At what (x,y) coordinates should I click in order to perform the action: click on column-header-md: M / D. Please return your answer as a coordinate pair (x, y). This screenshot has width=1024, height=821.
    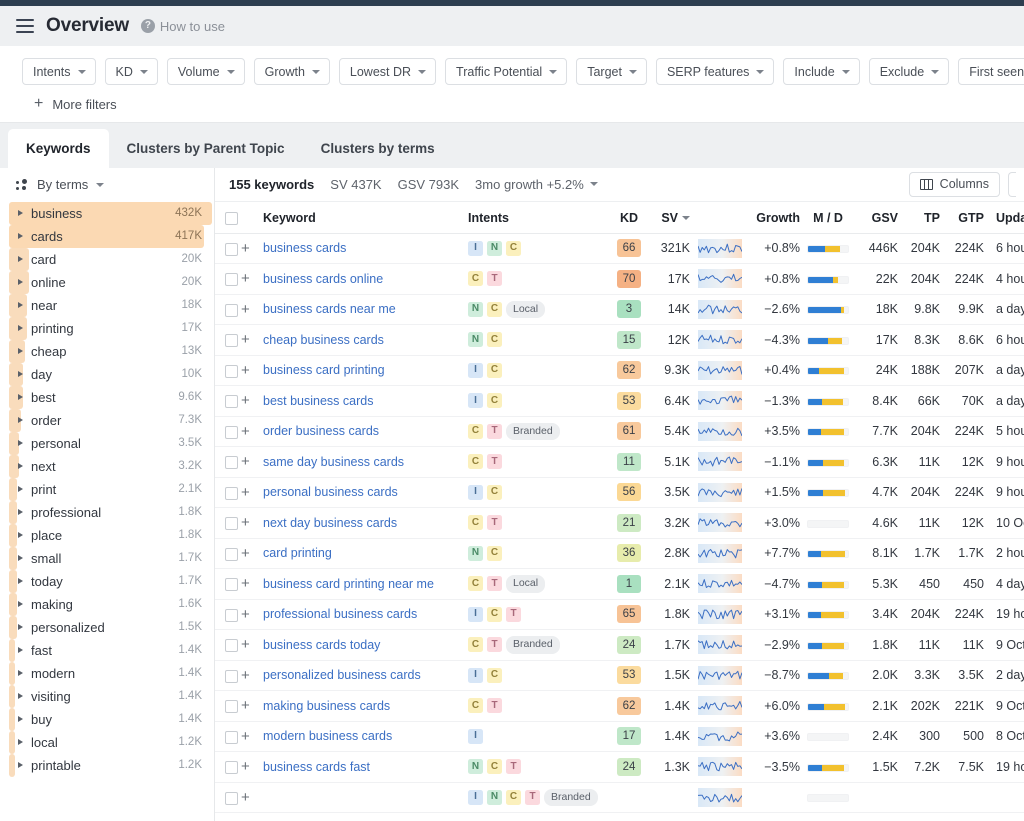
    Looking at the image, I should click on (828, 217).